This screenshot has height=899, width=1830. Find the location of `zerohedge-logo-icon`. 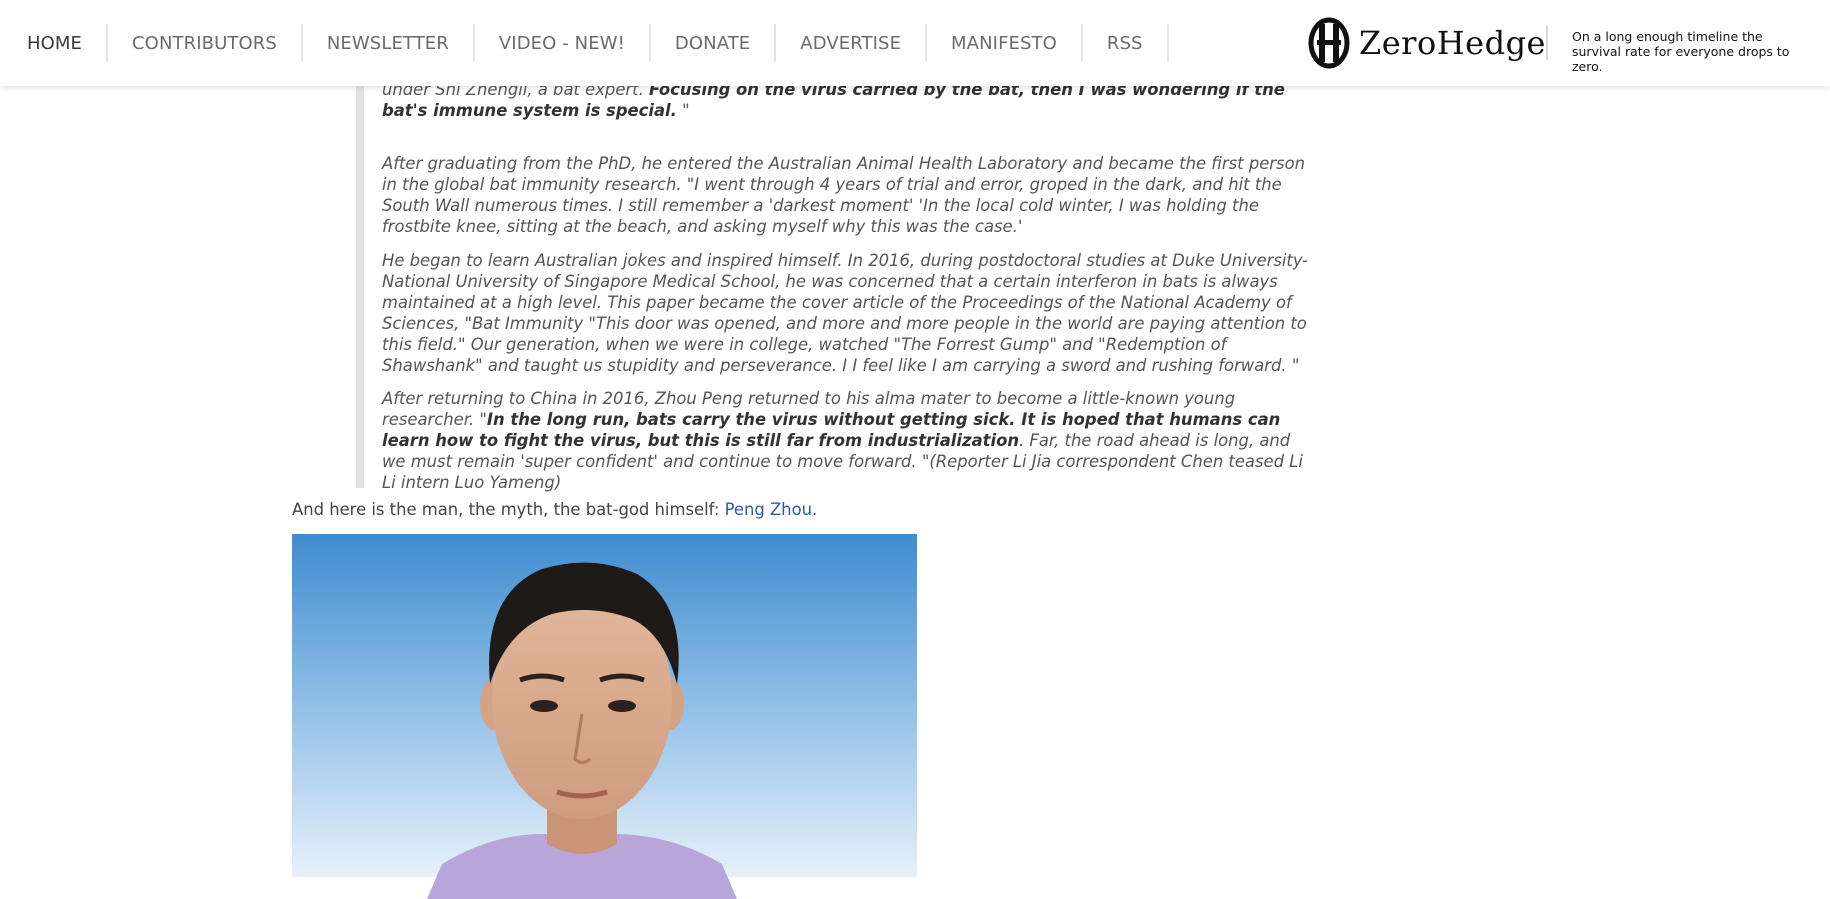

zerohedge-logo-icon is located at coordinates (1329, 43).